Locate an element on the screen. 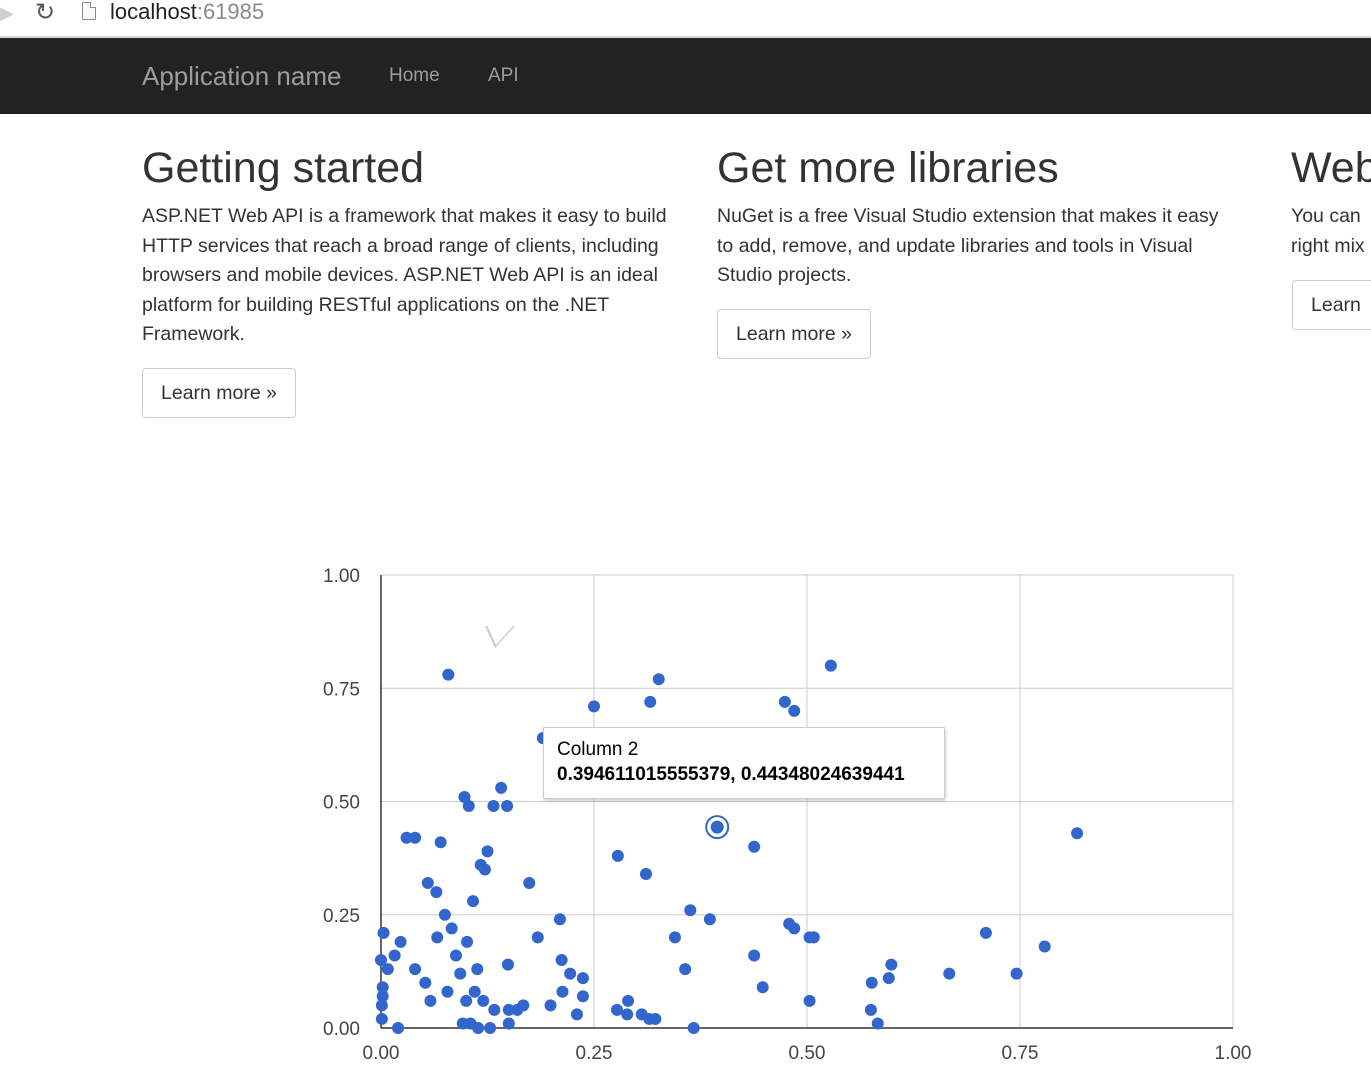 The height and width of the screenshot is (1077, 1371). nav-link-api: API is located at coordinates (503, 76).